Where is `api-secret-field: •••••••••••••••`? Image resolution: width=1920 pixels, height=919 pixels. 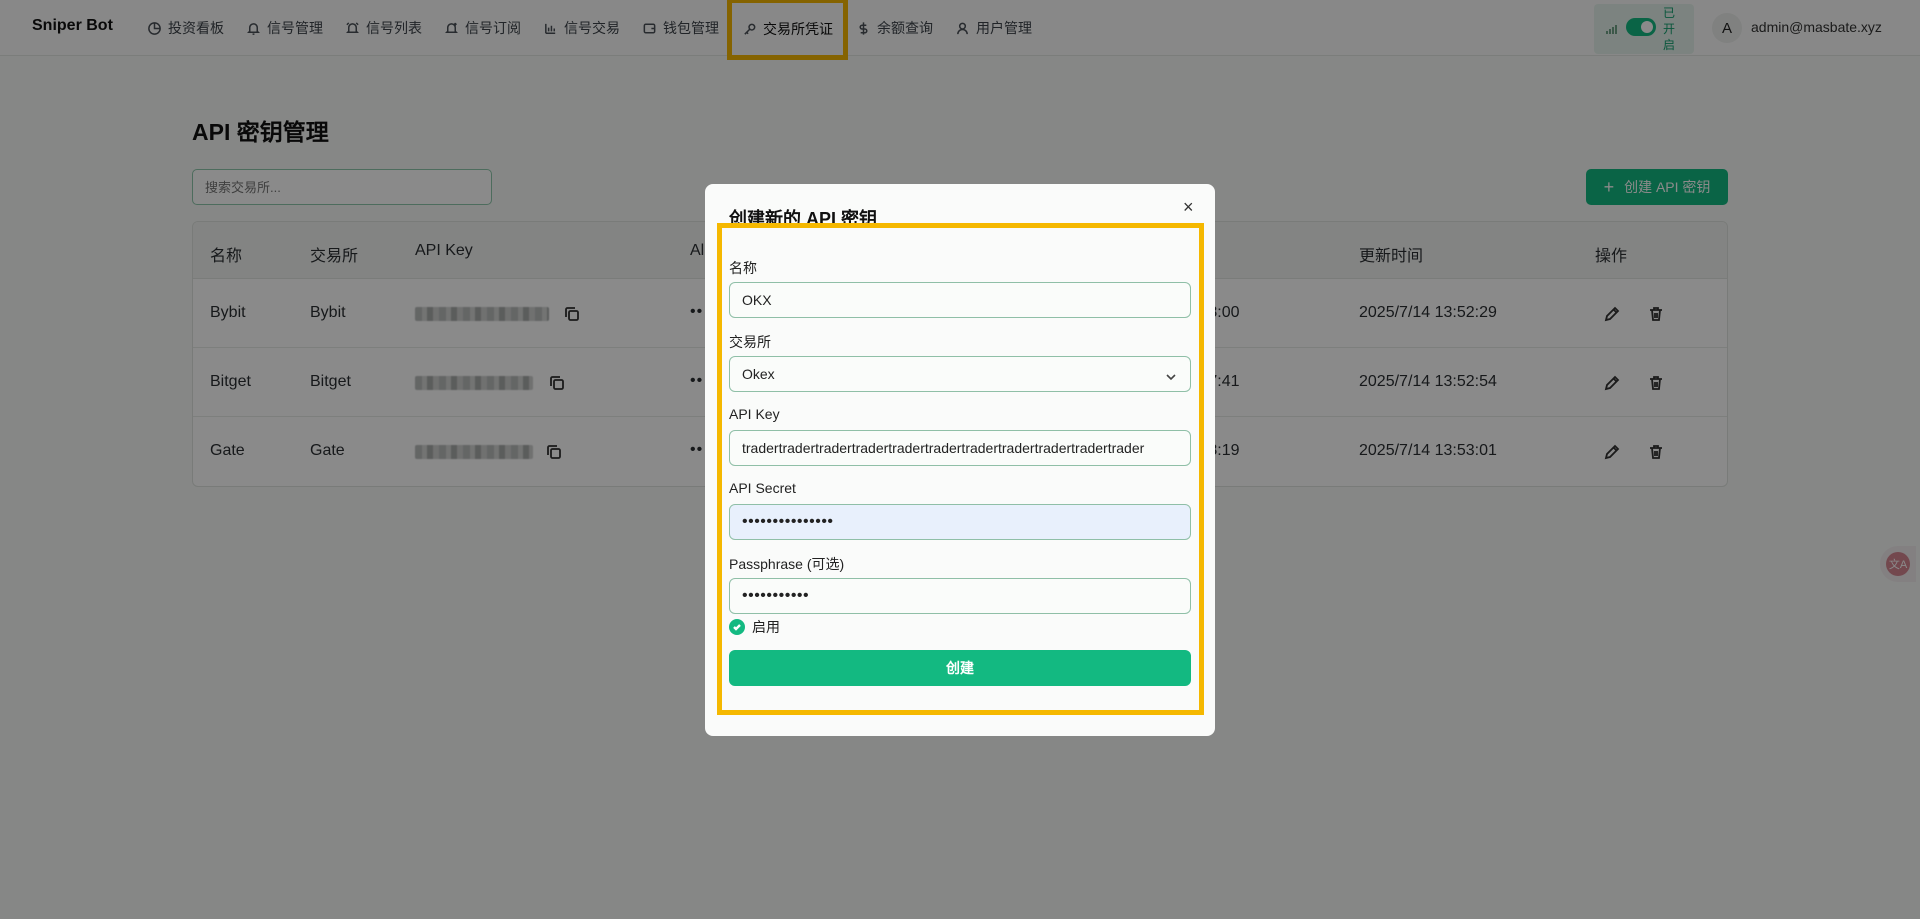
api-secret-field: ••••••••••••••• is located at coordinates (960, 522).